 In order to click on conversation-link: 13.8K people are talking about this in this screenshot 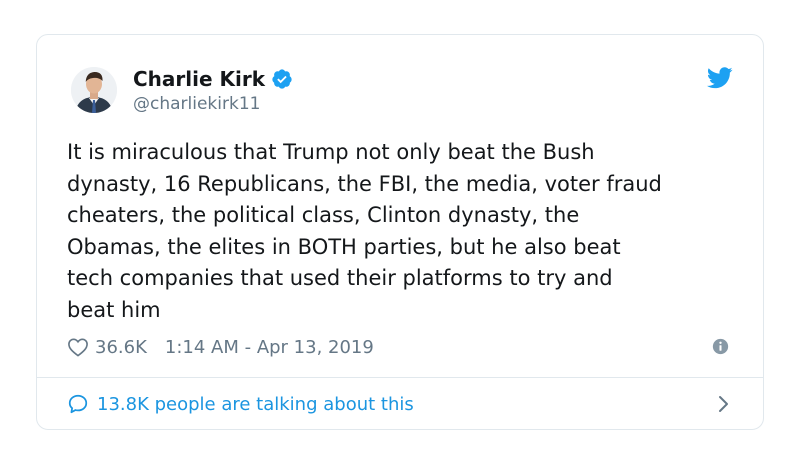, I will do `click(398, 404)`.